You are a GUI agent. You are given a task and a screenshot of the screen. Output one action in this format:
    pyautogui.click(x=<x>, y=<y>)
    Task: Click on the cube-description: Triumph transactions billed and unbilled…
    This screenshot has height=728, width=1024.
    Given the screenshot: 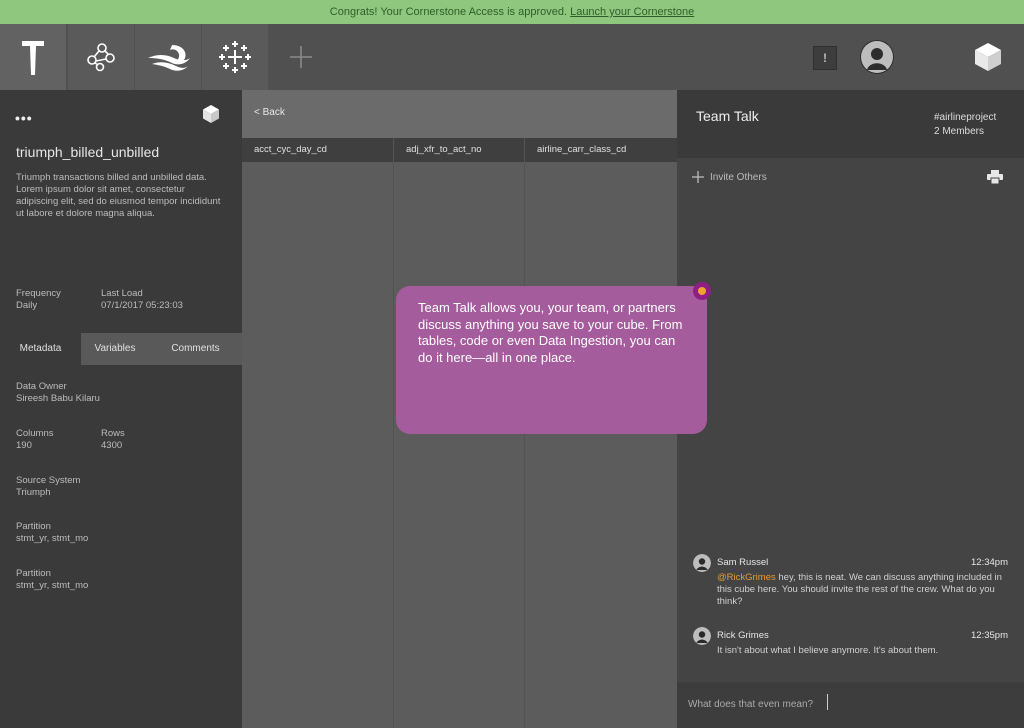 What is the action you would take?
    pyautogui.click(x=118, y=195)
    